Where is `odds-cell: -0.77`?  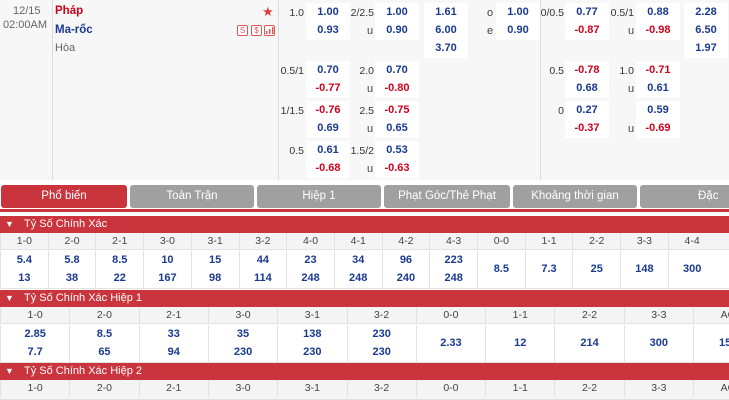
odds-cell: -0.77 is located at coordinates (328, 88).